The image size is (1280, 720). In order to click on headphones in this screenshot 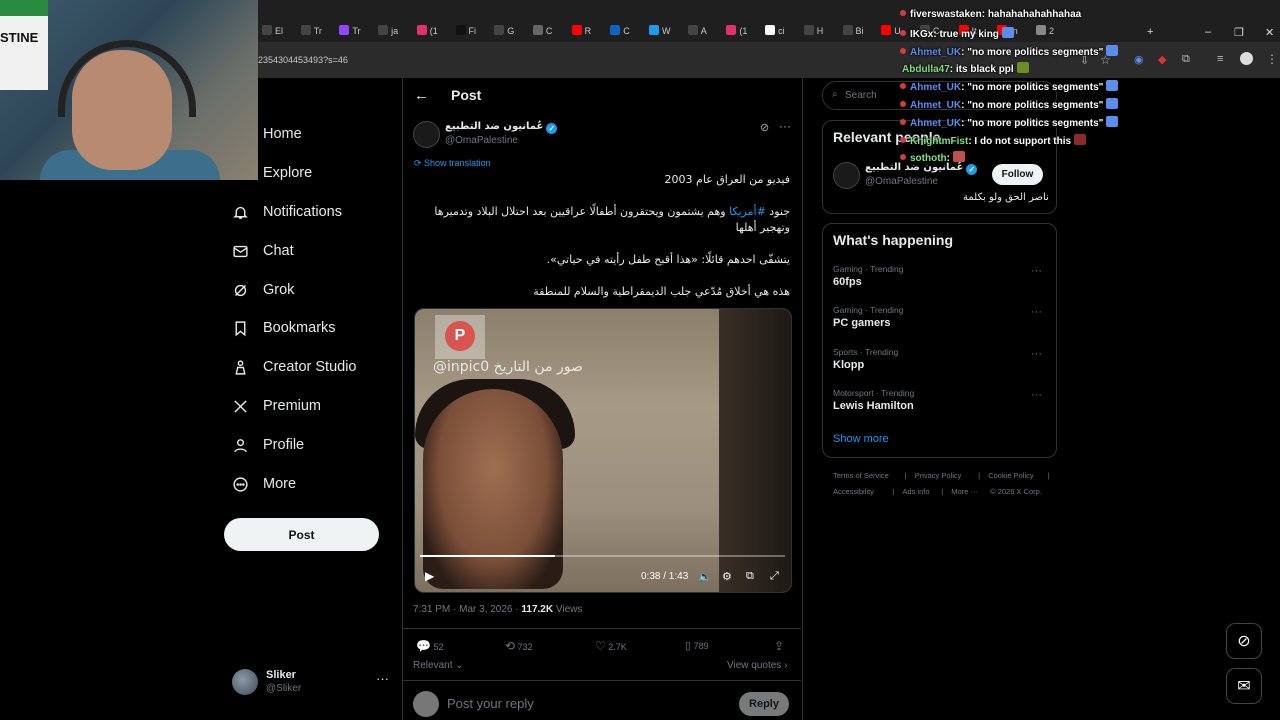, I will do `click(127, 78)`.